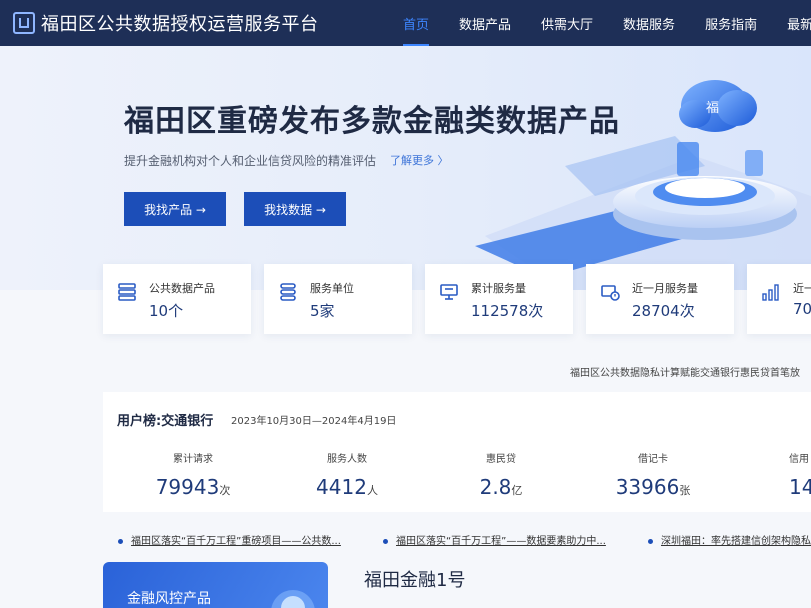 This screenshot has width=811, height=608. What do you see at coordinates (322, 311) in the screenshot?
I see `stat-value: 5家` at bounding box center [322, 311].